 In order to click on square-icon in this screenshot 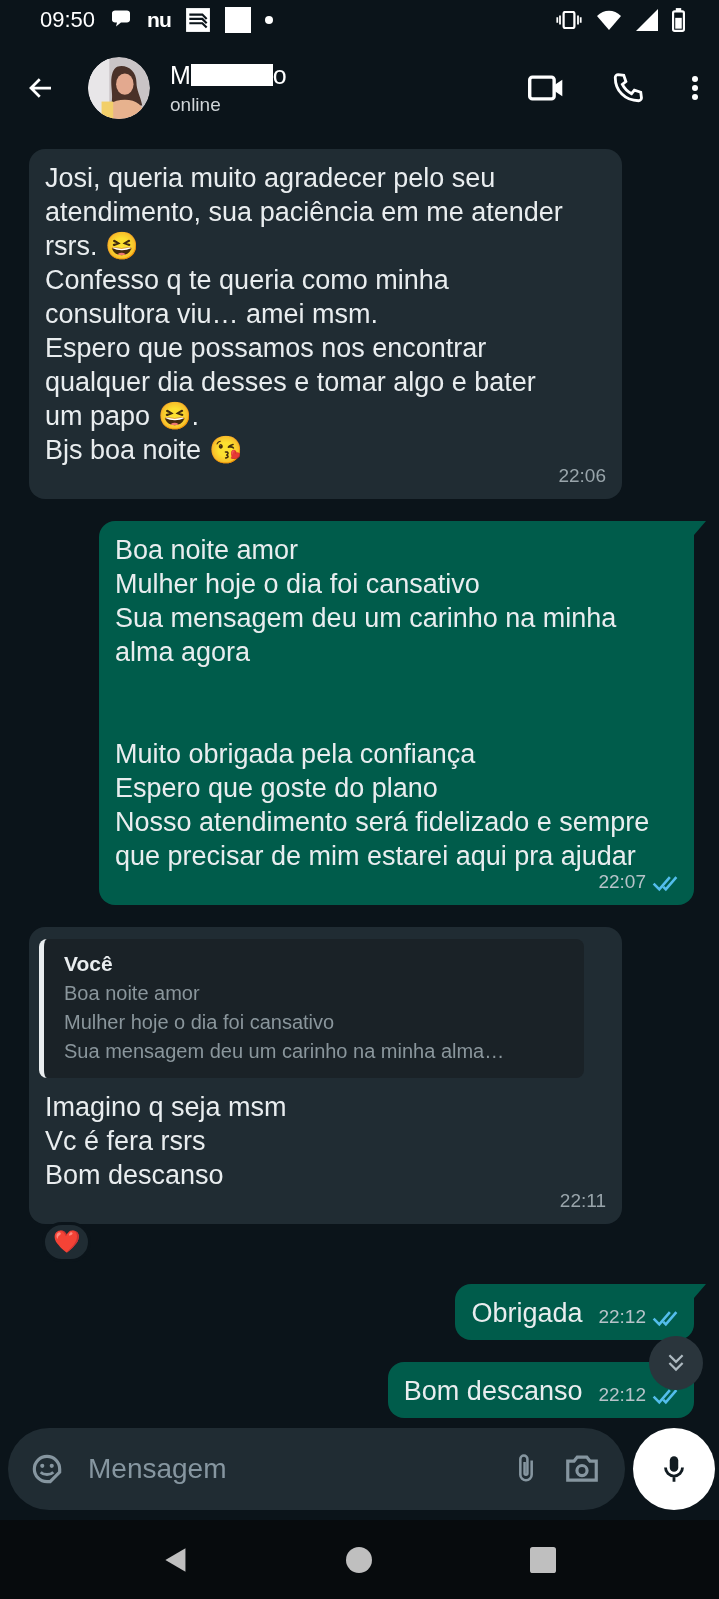, I will do `click(237, 19)`.